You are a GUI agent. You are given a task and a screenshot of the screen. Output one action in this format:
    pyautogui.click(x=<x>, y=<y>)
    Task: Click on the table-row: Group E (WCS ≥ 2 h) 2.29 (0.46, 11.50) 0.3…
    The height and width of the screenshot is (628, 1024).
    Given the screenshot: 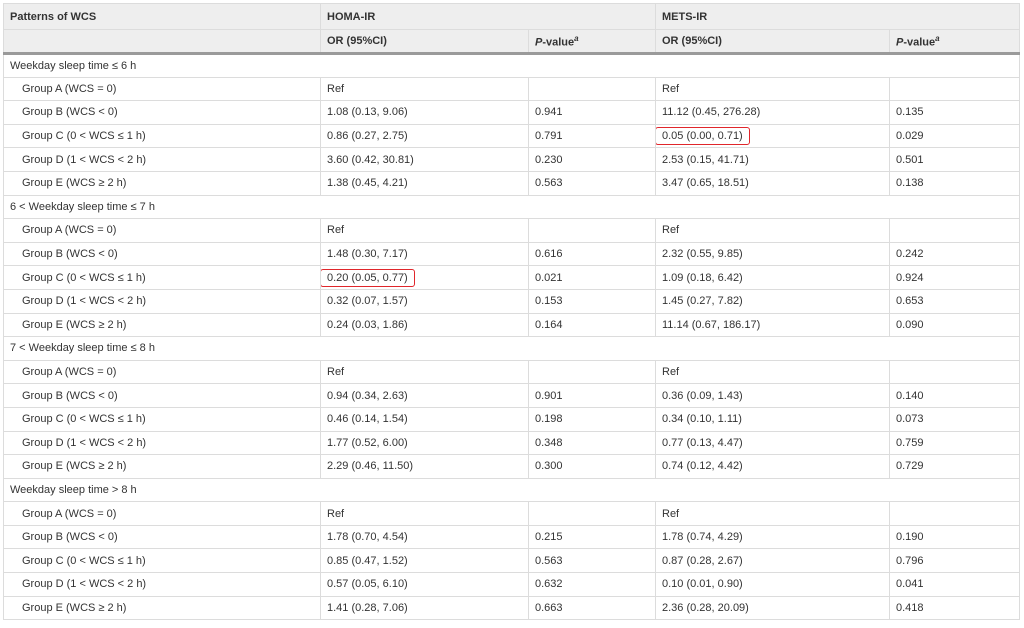 What is the action you would take?
    pyautogui.click(x=512, y=466)
    